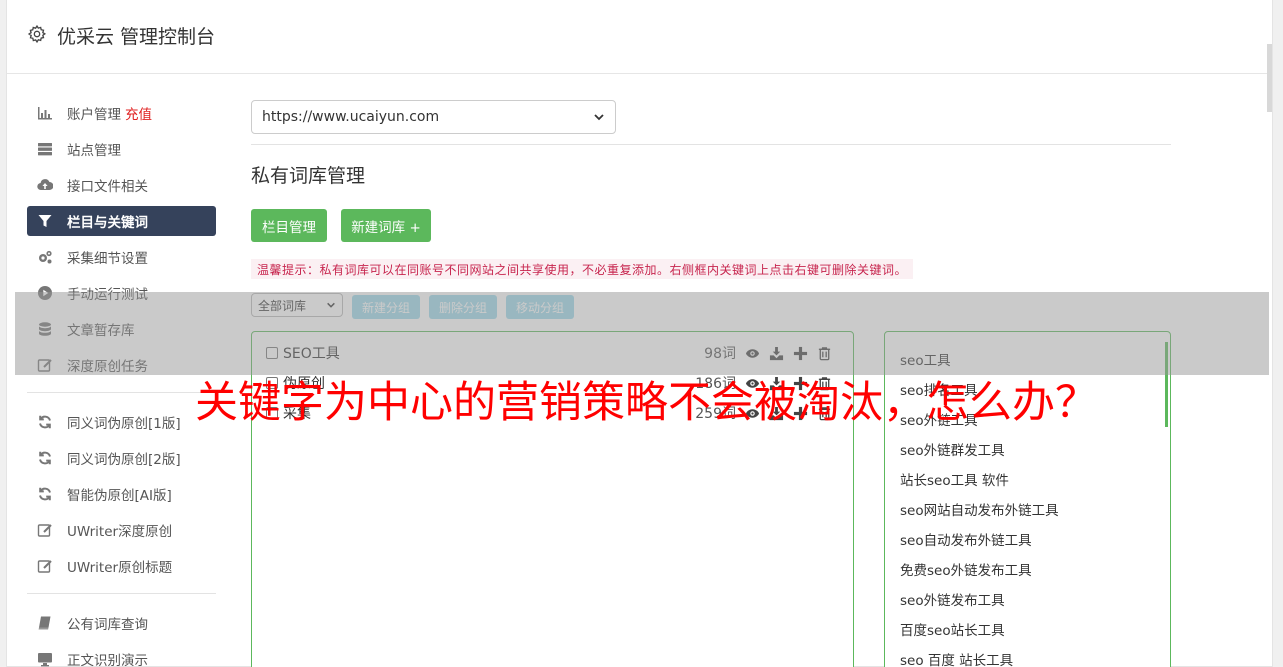 The width and height of the screenshot is (1283, 667). What do you see at coordinates (45, 221) in the screenshot?
I see `filter-icon` at bounding box center [45, 221].